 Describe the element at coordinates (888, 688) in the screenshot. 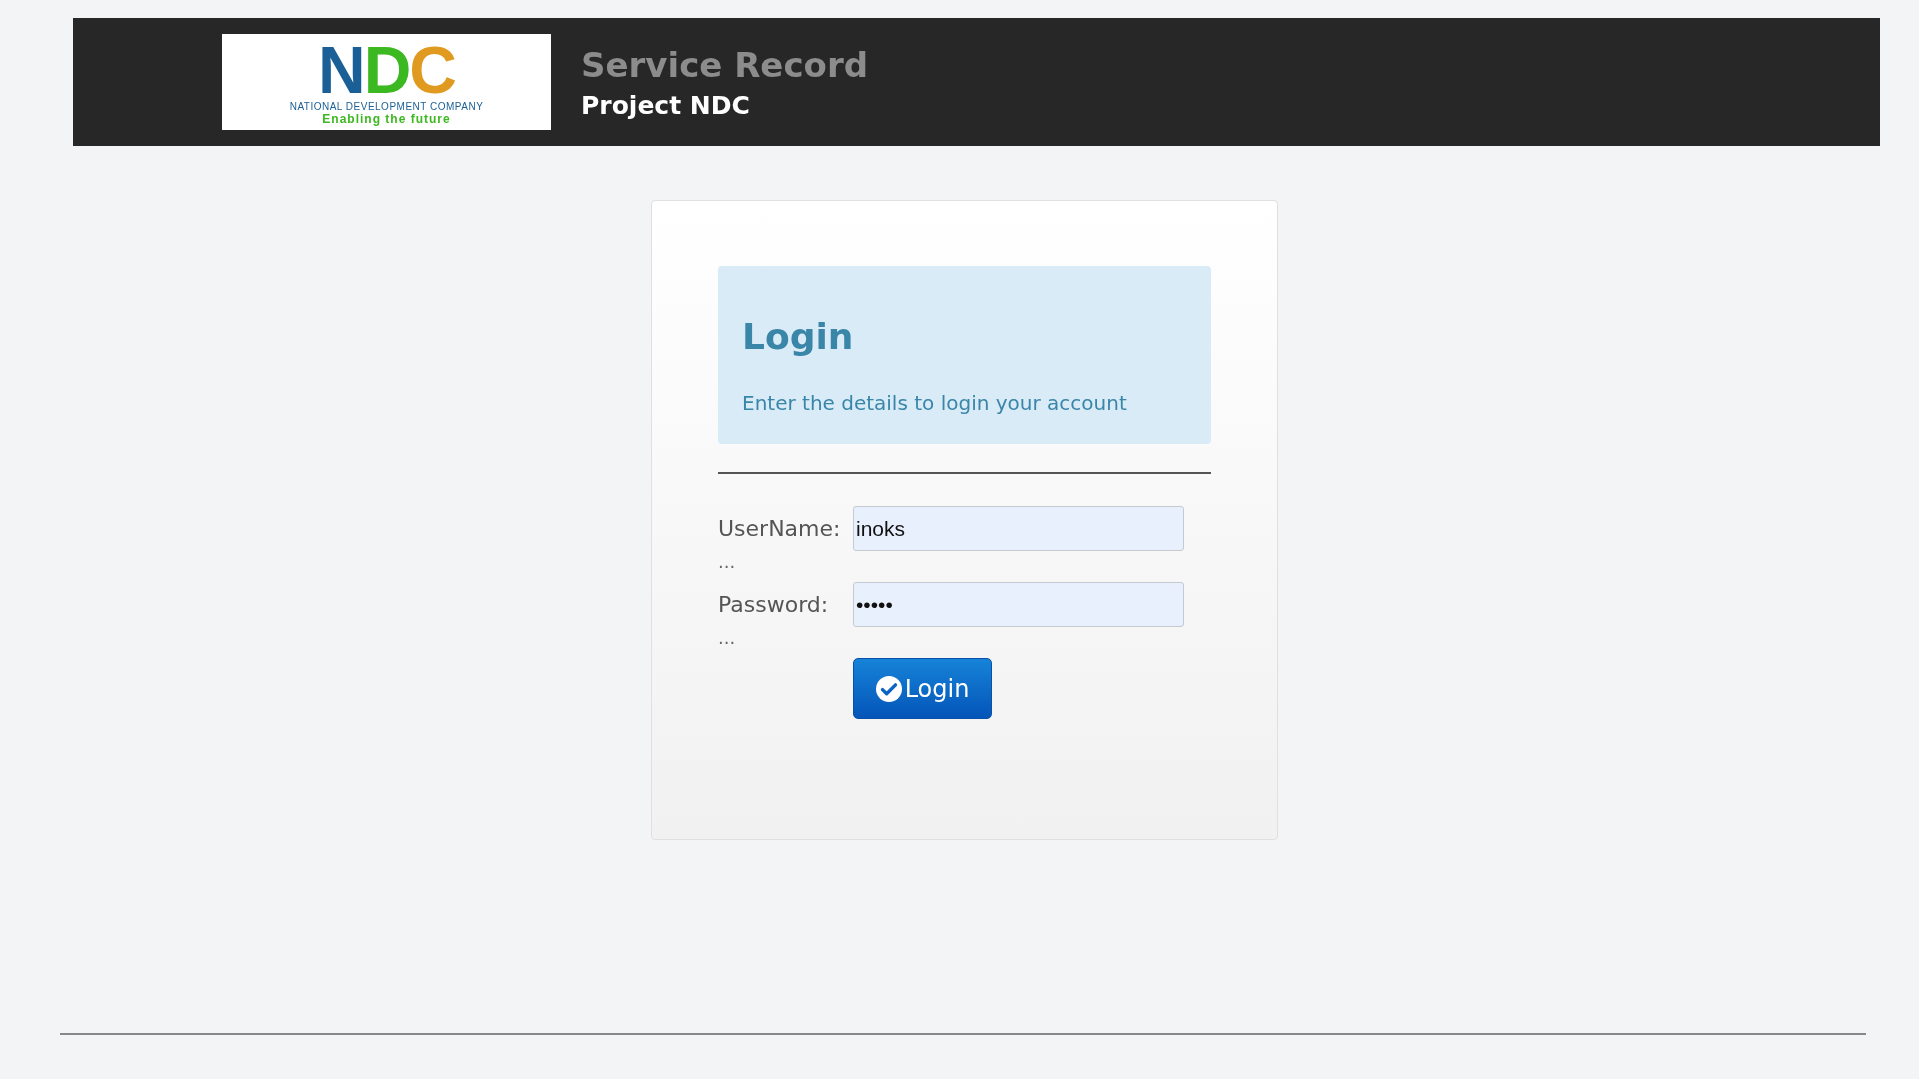

I see `check-circle-icon` at that location.